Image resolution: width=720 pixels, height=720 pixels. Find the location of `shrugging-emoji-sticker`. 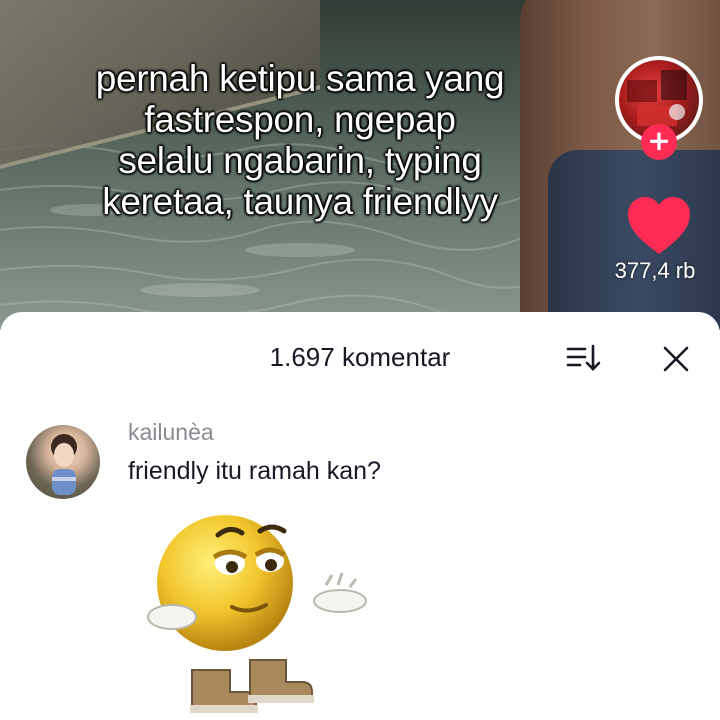

shrugging-emoji-sticker is located at coordinates (257, 614).